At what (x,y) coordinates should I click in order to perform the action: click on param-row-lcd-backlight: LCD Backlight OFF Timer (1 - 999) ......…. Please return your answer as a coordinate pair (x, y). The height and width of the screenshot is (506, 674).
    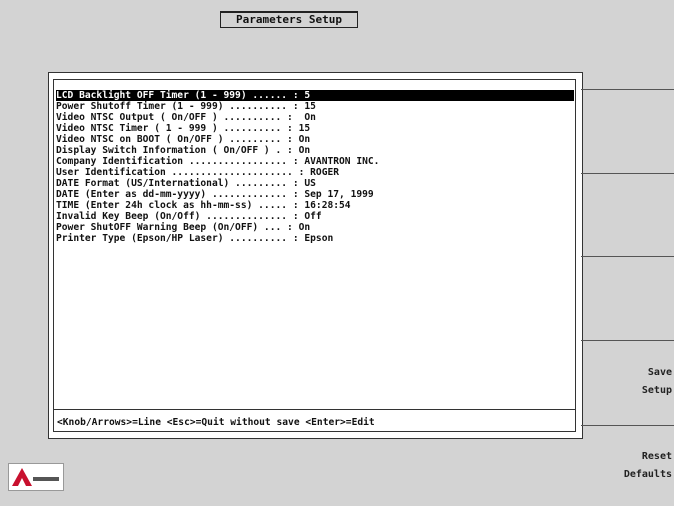
    Looking at the image, I should click on (315, 95).